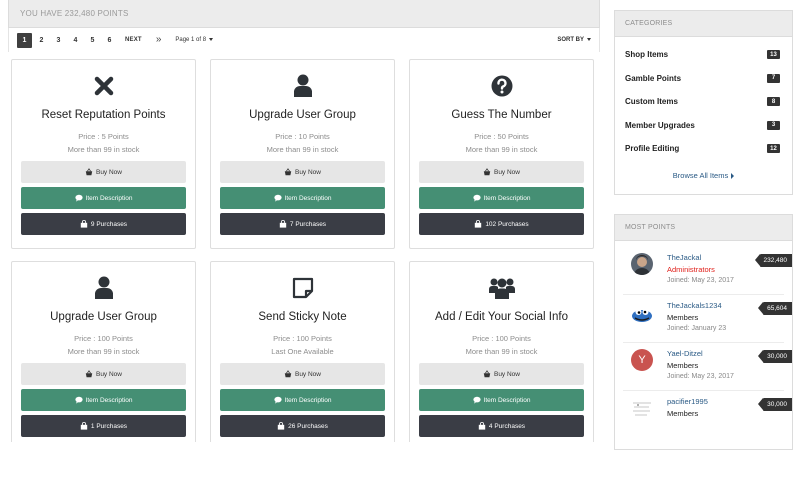 The image size is (800, 493). Describe the element at coordinates (775, 404) in the screenshot. I see `member-points-badge: 30,000` at that location.